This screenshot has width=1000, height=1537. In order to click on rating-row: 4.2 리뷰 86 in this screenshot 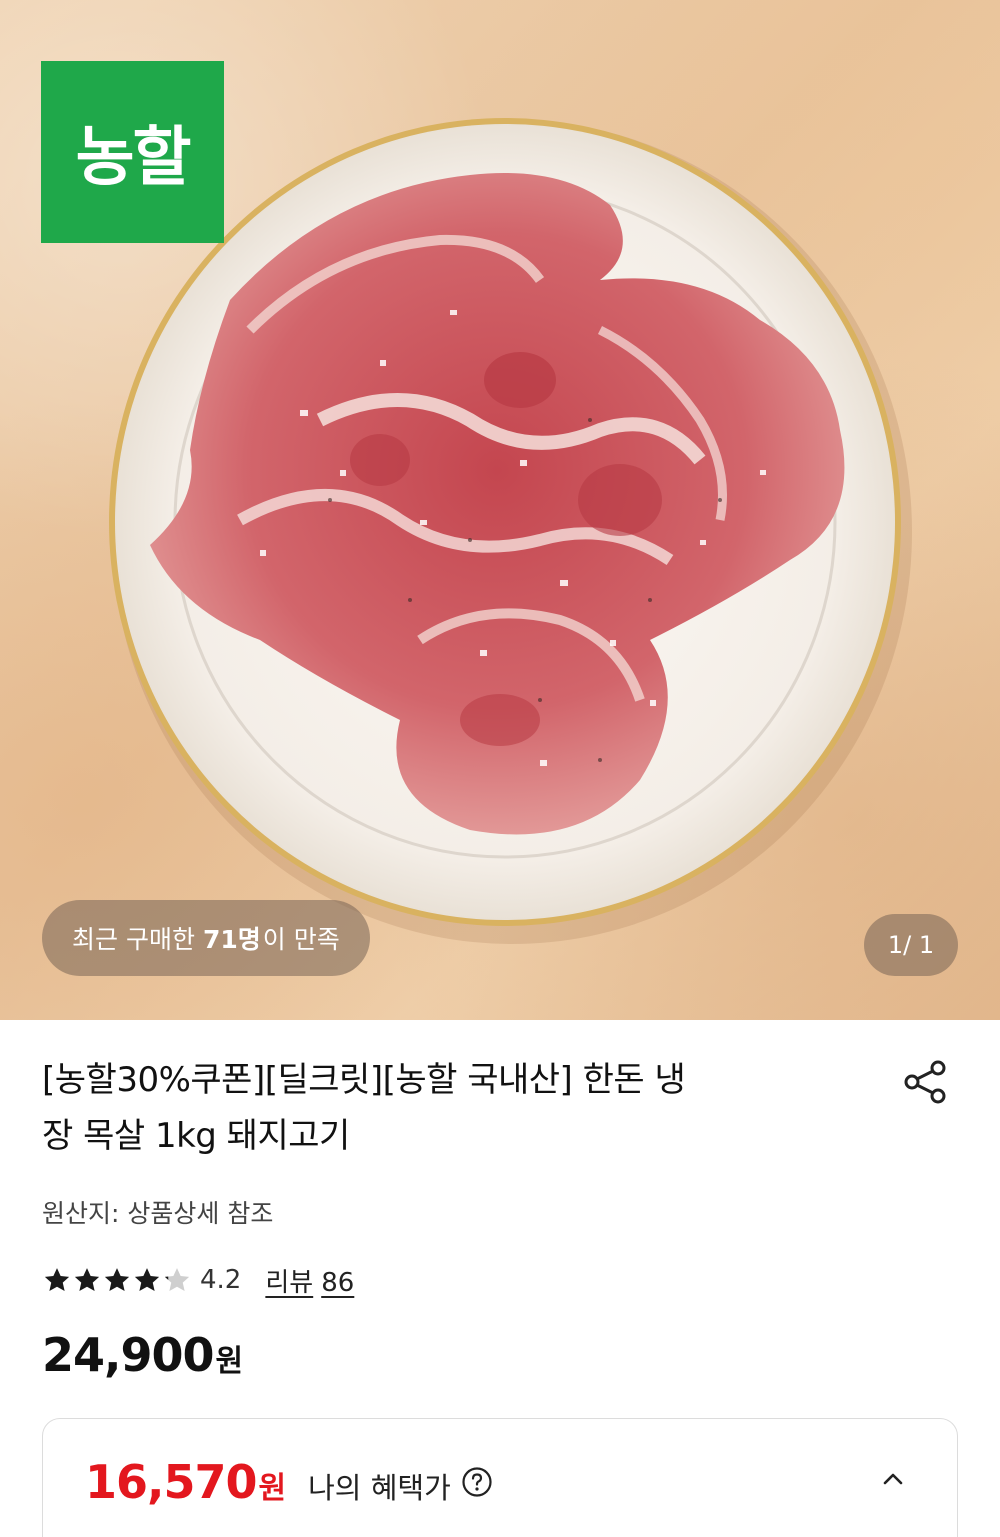, I will do `click(198, 1280)`.